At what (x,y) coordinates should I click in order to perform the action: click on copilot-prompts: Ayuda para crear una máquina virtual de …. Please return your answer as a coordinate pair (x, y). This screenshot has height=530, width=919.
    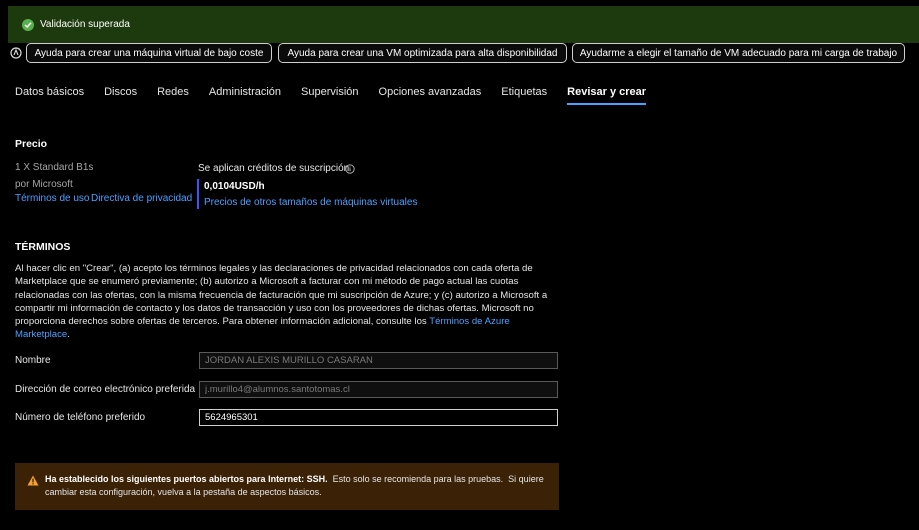
    Looking at the image, I should click on (463, 55).